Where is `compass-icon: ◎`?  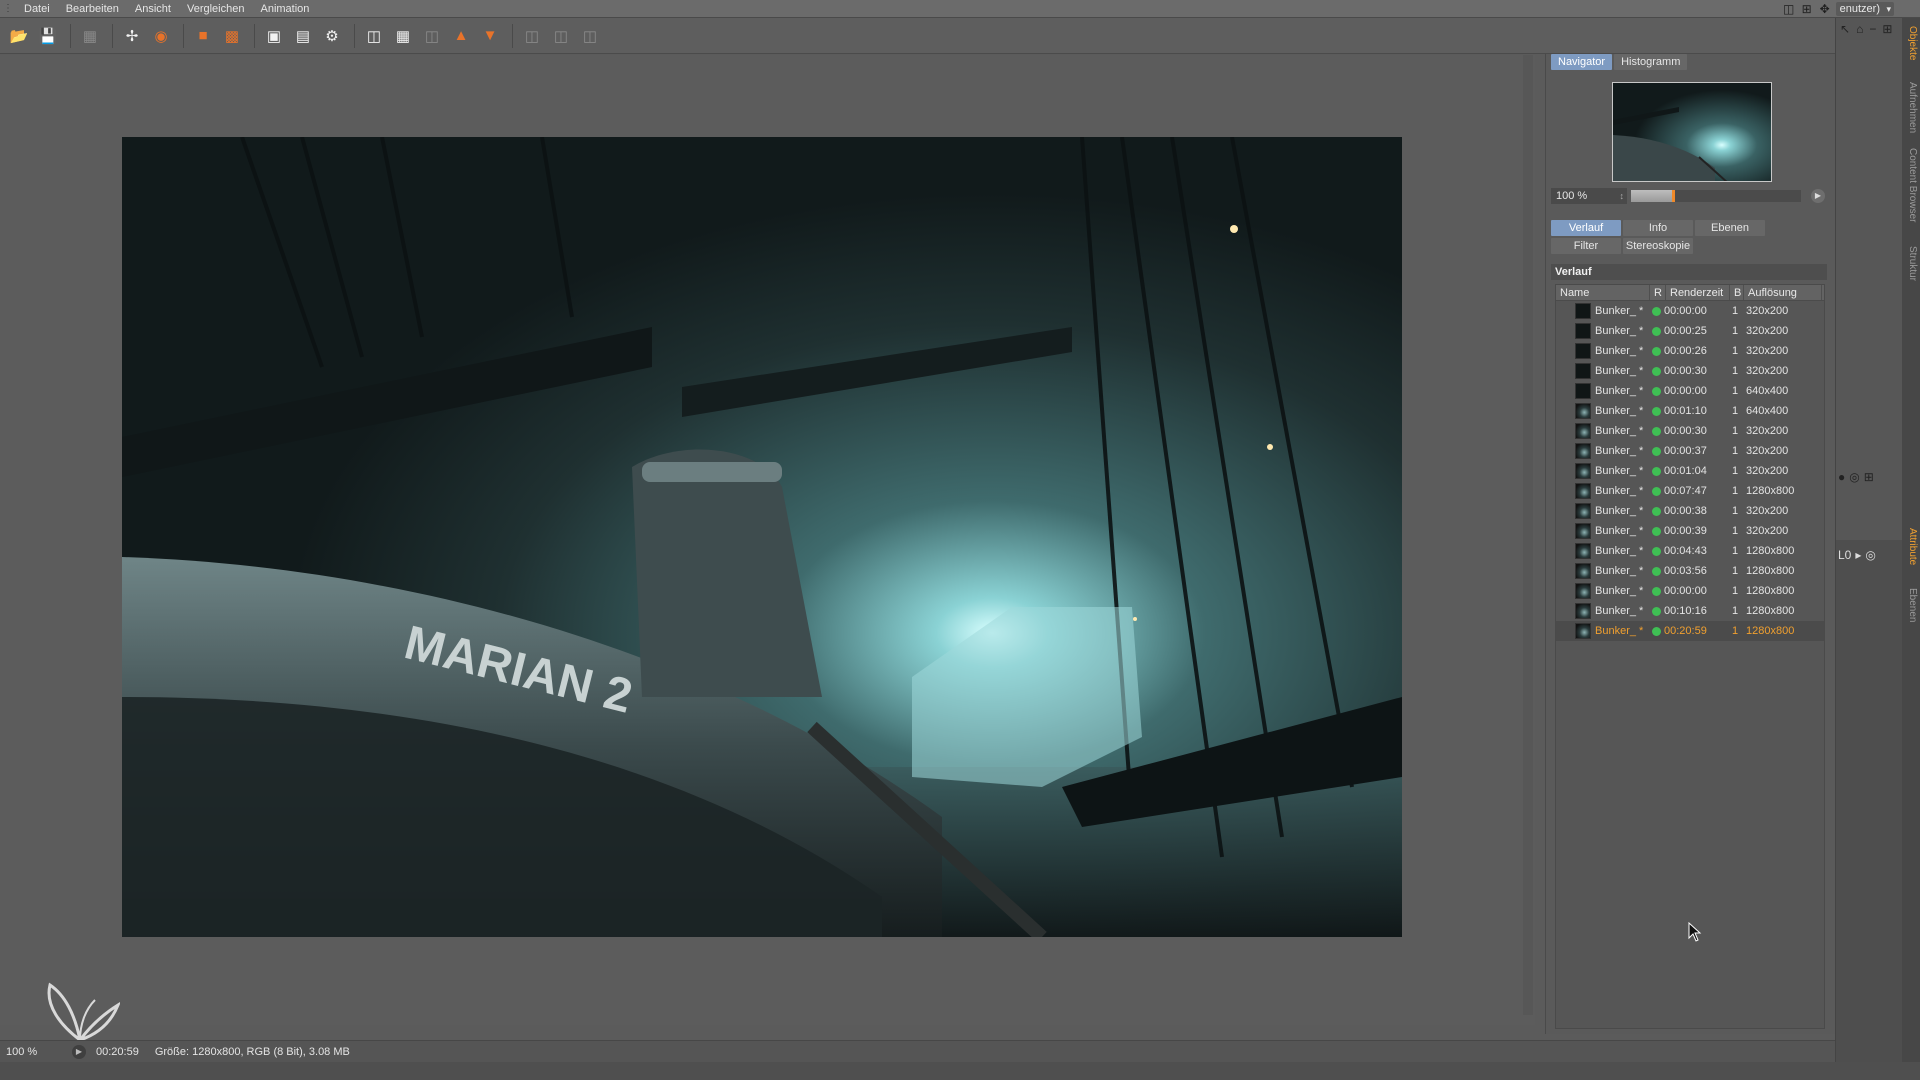 compass-icon: ◎ is located at coordinates (1870, 555).